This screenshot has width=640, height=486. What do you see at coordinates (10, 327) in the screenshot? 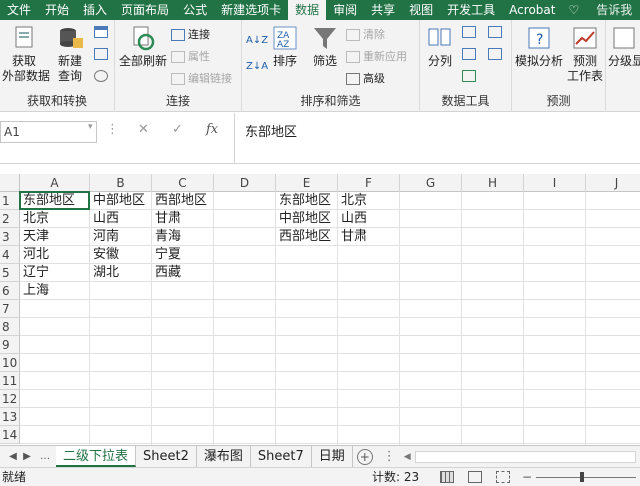
I see `row-header-8: 8` at bounding box center [10, 327].